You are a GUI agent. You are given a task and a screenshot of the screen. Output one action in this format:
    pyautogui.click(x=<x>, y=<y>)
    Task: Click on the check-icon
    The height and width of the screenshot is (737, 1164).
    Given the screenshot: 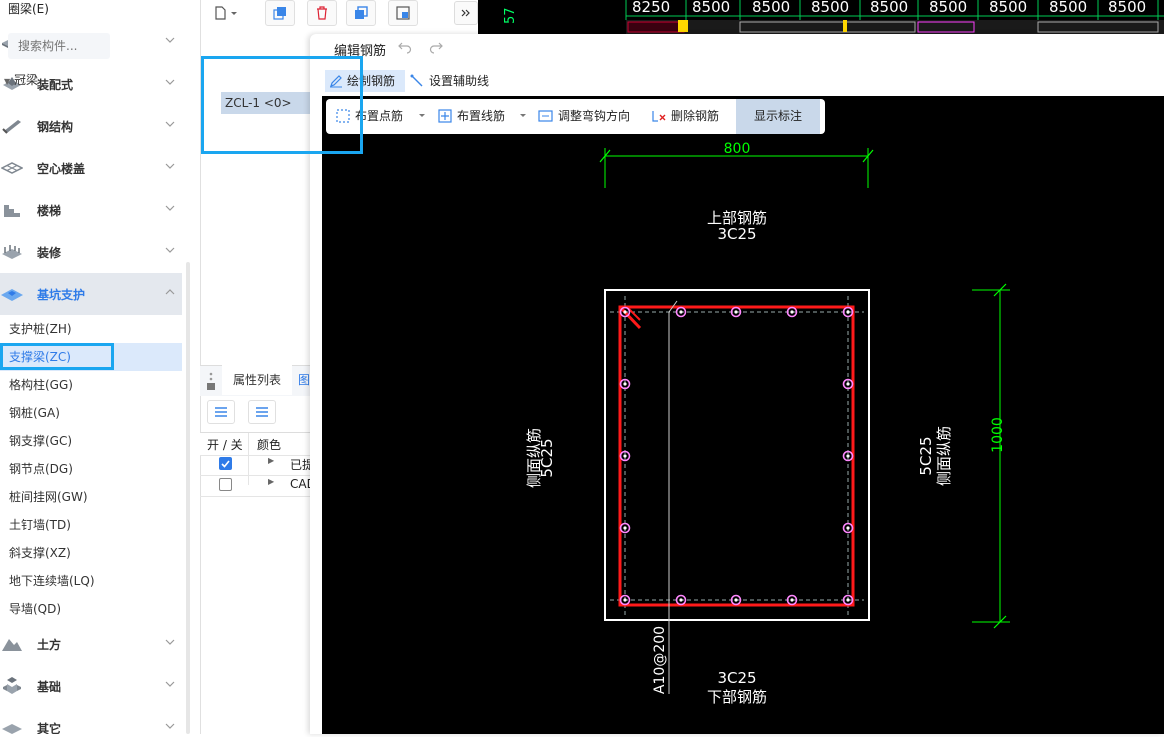 What is the action you would take?
    pyautogui.click(x=225, y=464)
    